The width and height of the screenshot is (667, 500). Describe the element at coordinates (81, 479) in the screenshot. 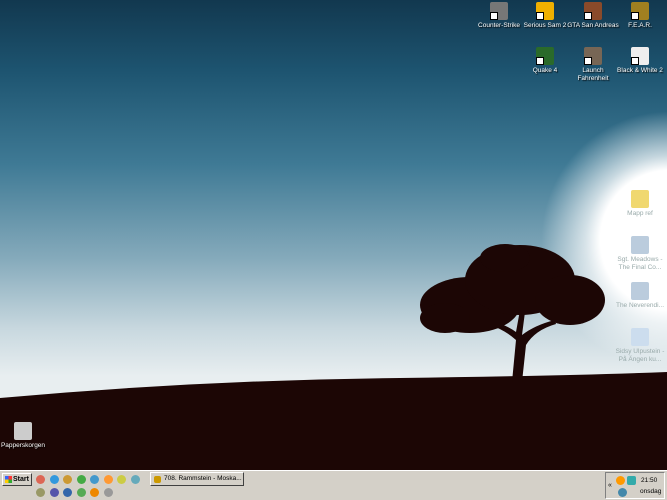

I see `chrome-icon` at that location.